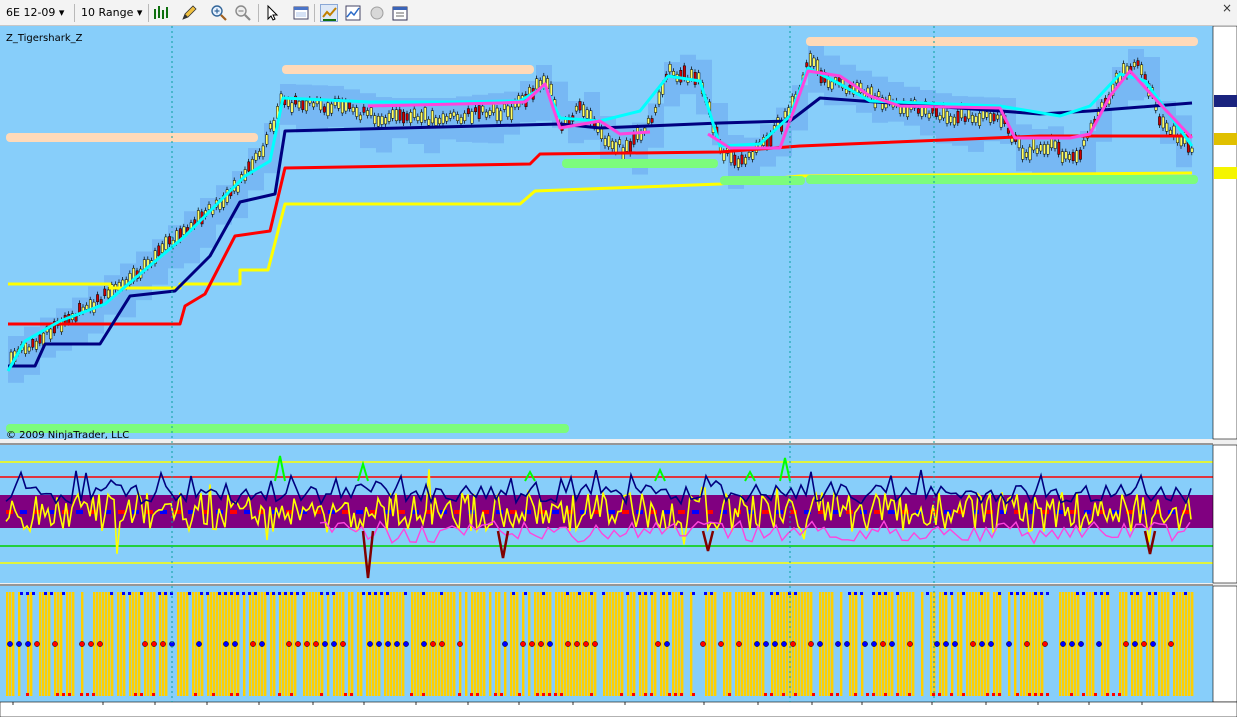 The height and width of the screenshot is (717, 1237). What do you see at coordinates (74, 13) in the screenshot?
I see `toolbar-separator` at bounding box center [74, 13].